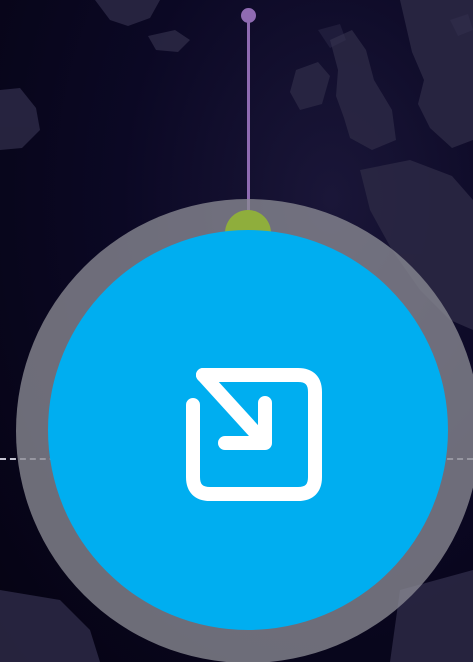  I want to click on open-in-app-icon, so click(254, 434).